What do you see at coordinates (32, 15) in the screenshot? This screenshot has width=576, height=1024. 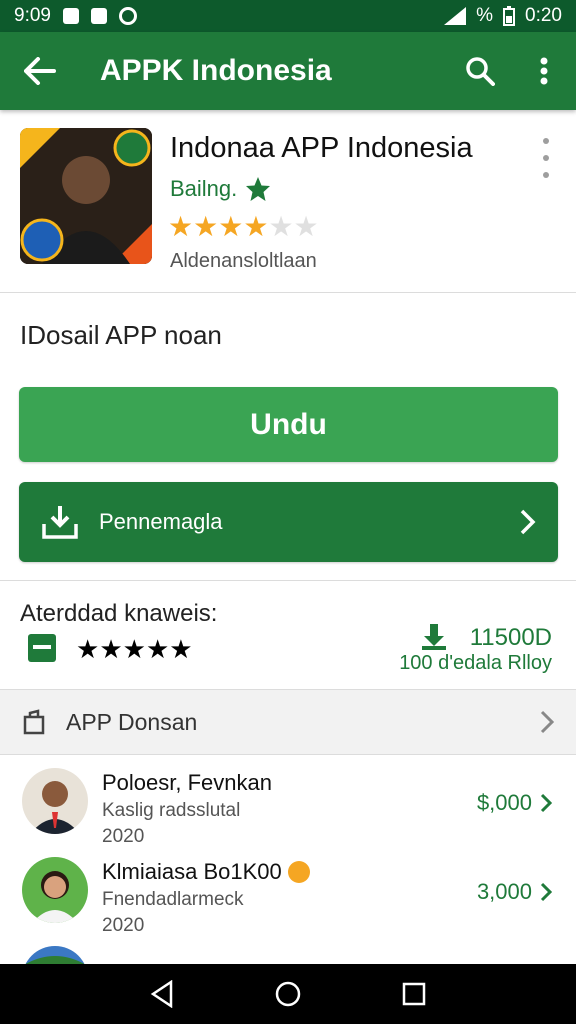 I see `status-time-left: 9:09` at bounding box center [32, 15].